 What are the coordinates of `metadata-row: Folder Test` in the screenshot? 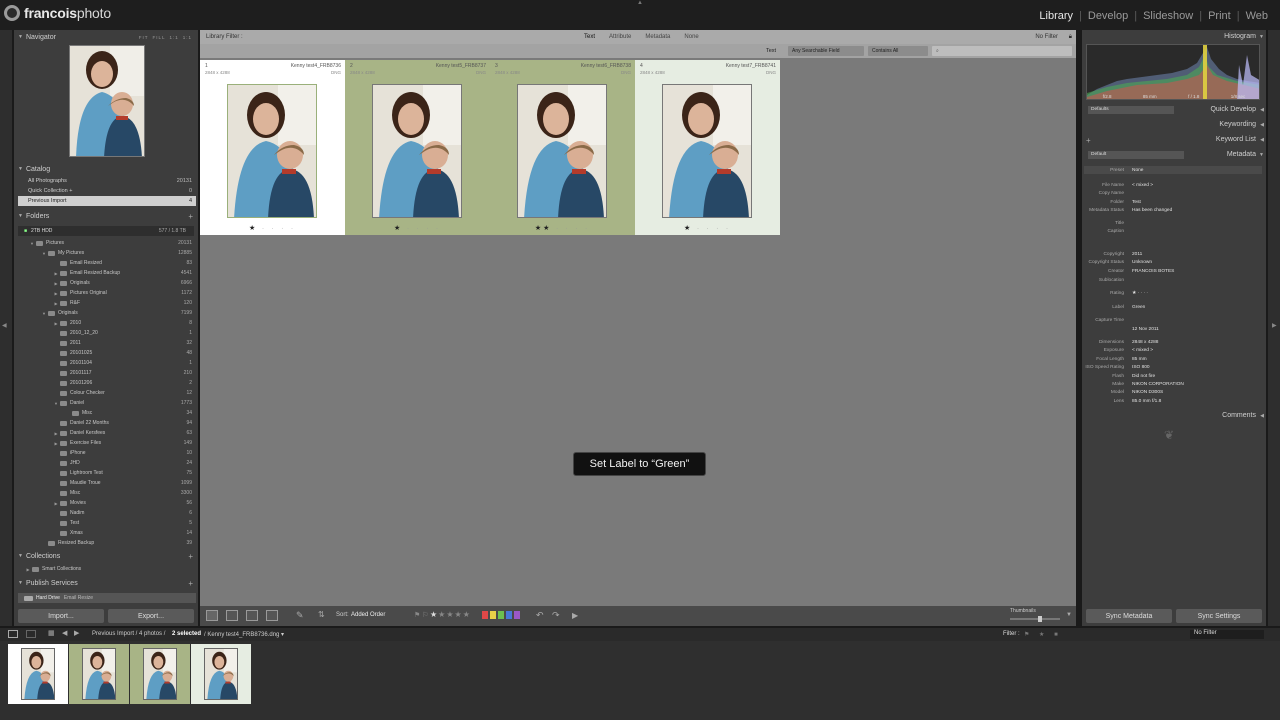 It's located at (1173, 202).